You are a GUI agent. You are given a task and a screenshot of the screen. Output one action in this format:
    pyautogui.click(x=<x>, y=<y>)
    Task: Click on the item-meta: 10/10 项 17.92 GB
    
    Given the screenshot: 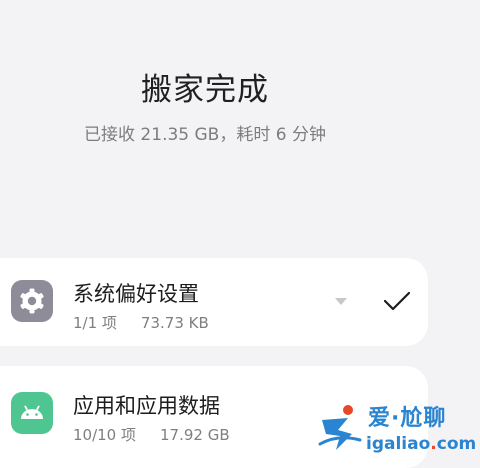 What is the action you would take?
    pyautogui.click(x=151, y=434)
    